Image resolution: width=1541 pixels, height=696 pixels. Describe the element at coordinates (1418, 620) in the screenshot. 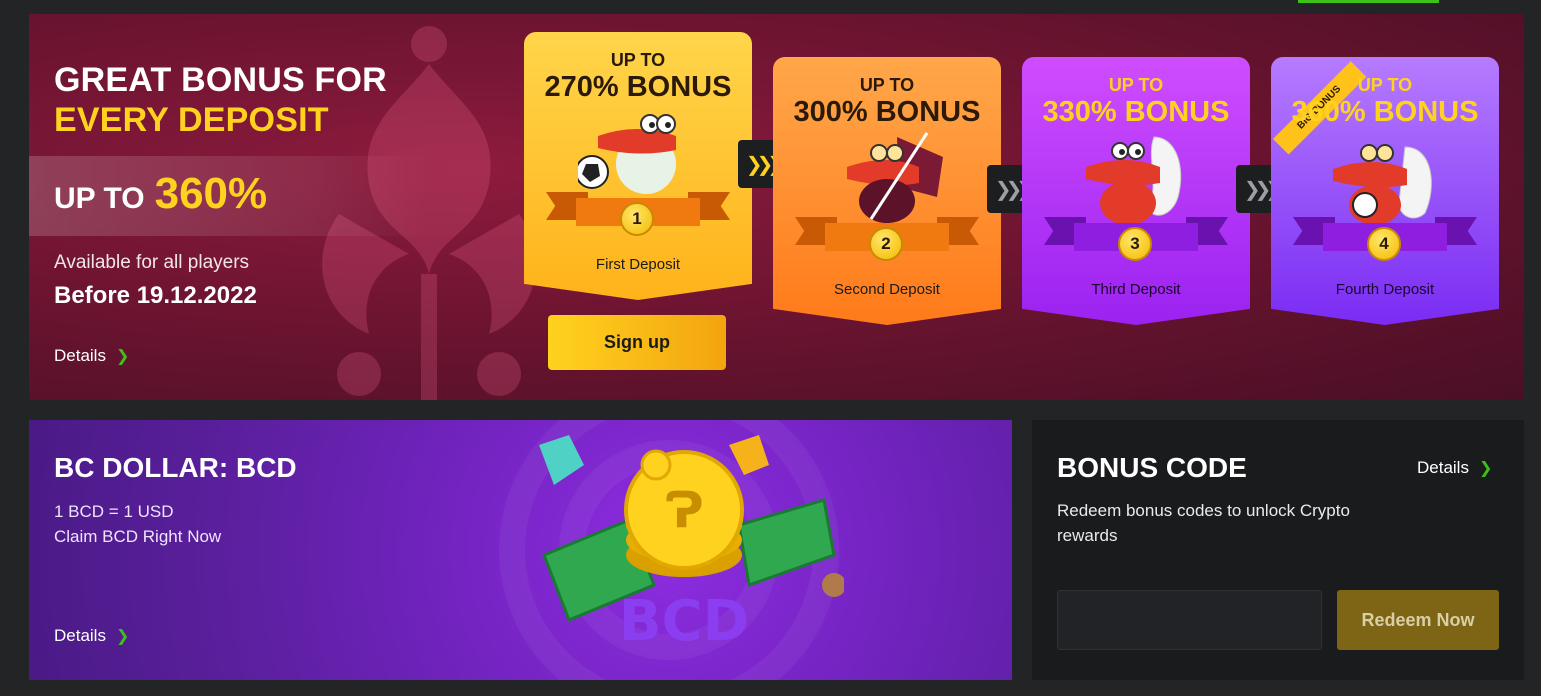

I see `redeem-now-button: Redeem Now` at that location.